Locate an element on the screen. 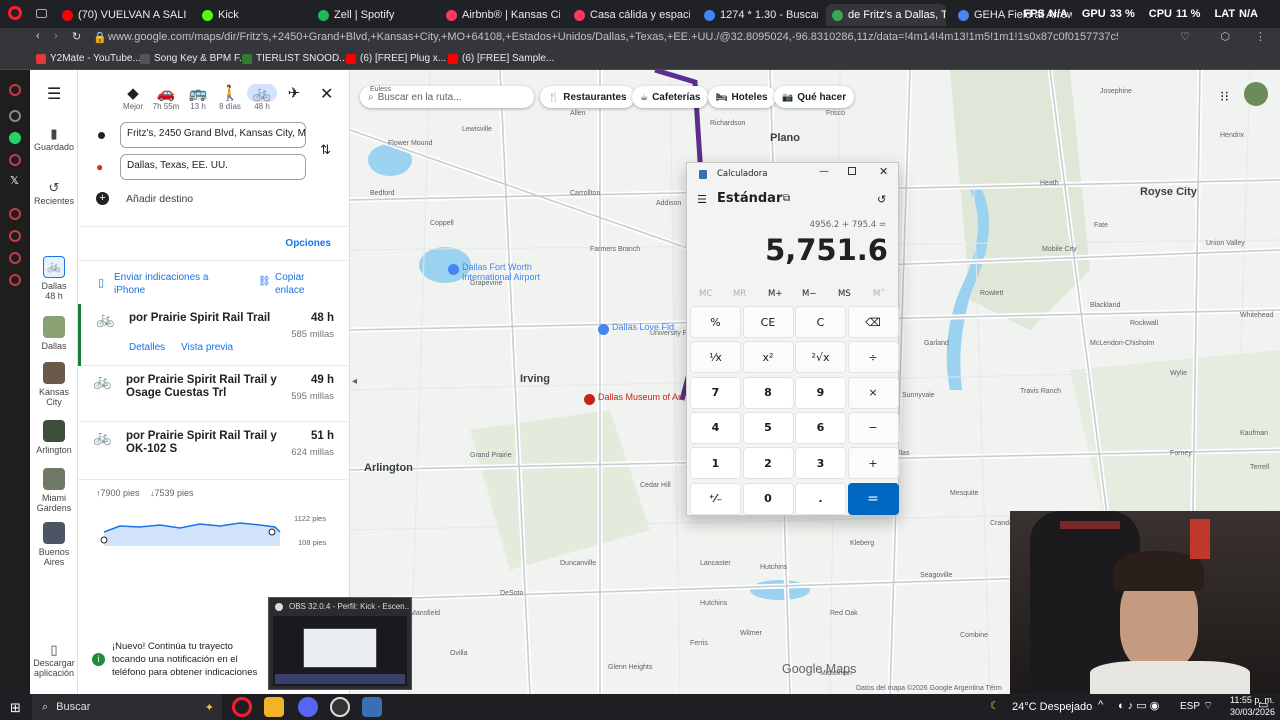 This screenshot has width=1280, height=720. memory-button: MS is located at coordinates (844, 294).